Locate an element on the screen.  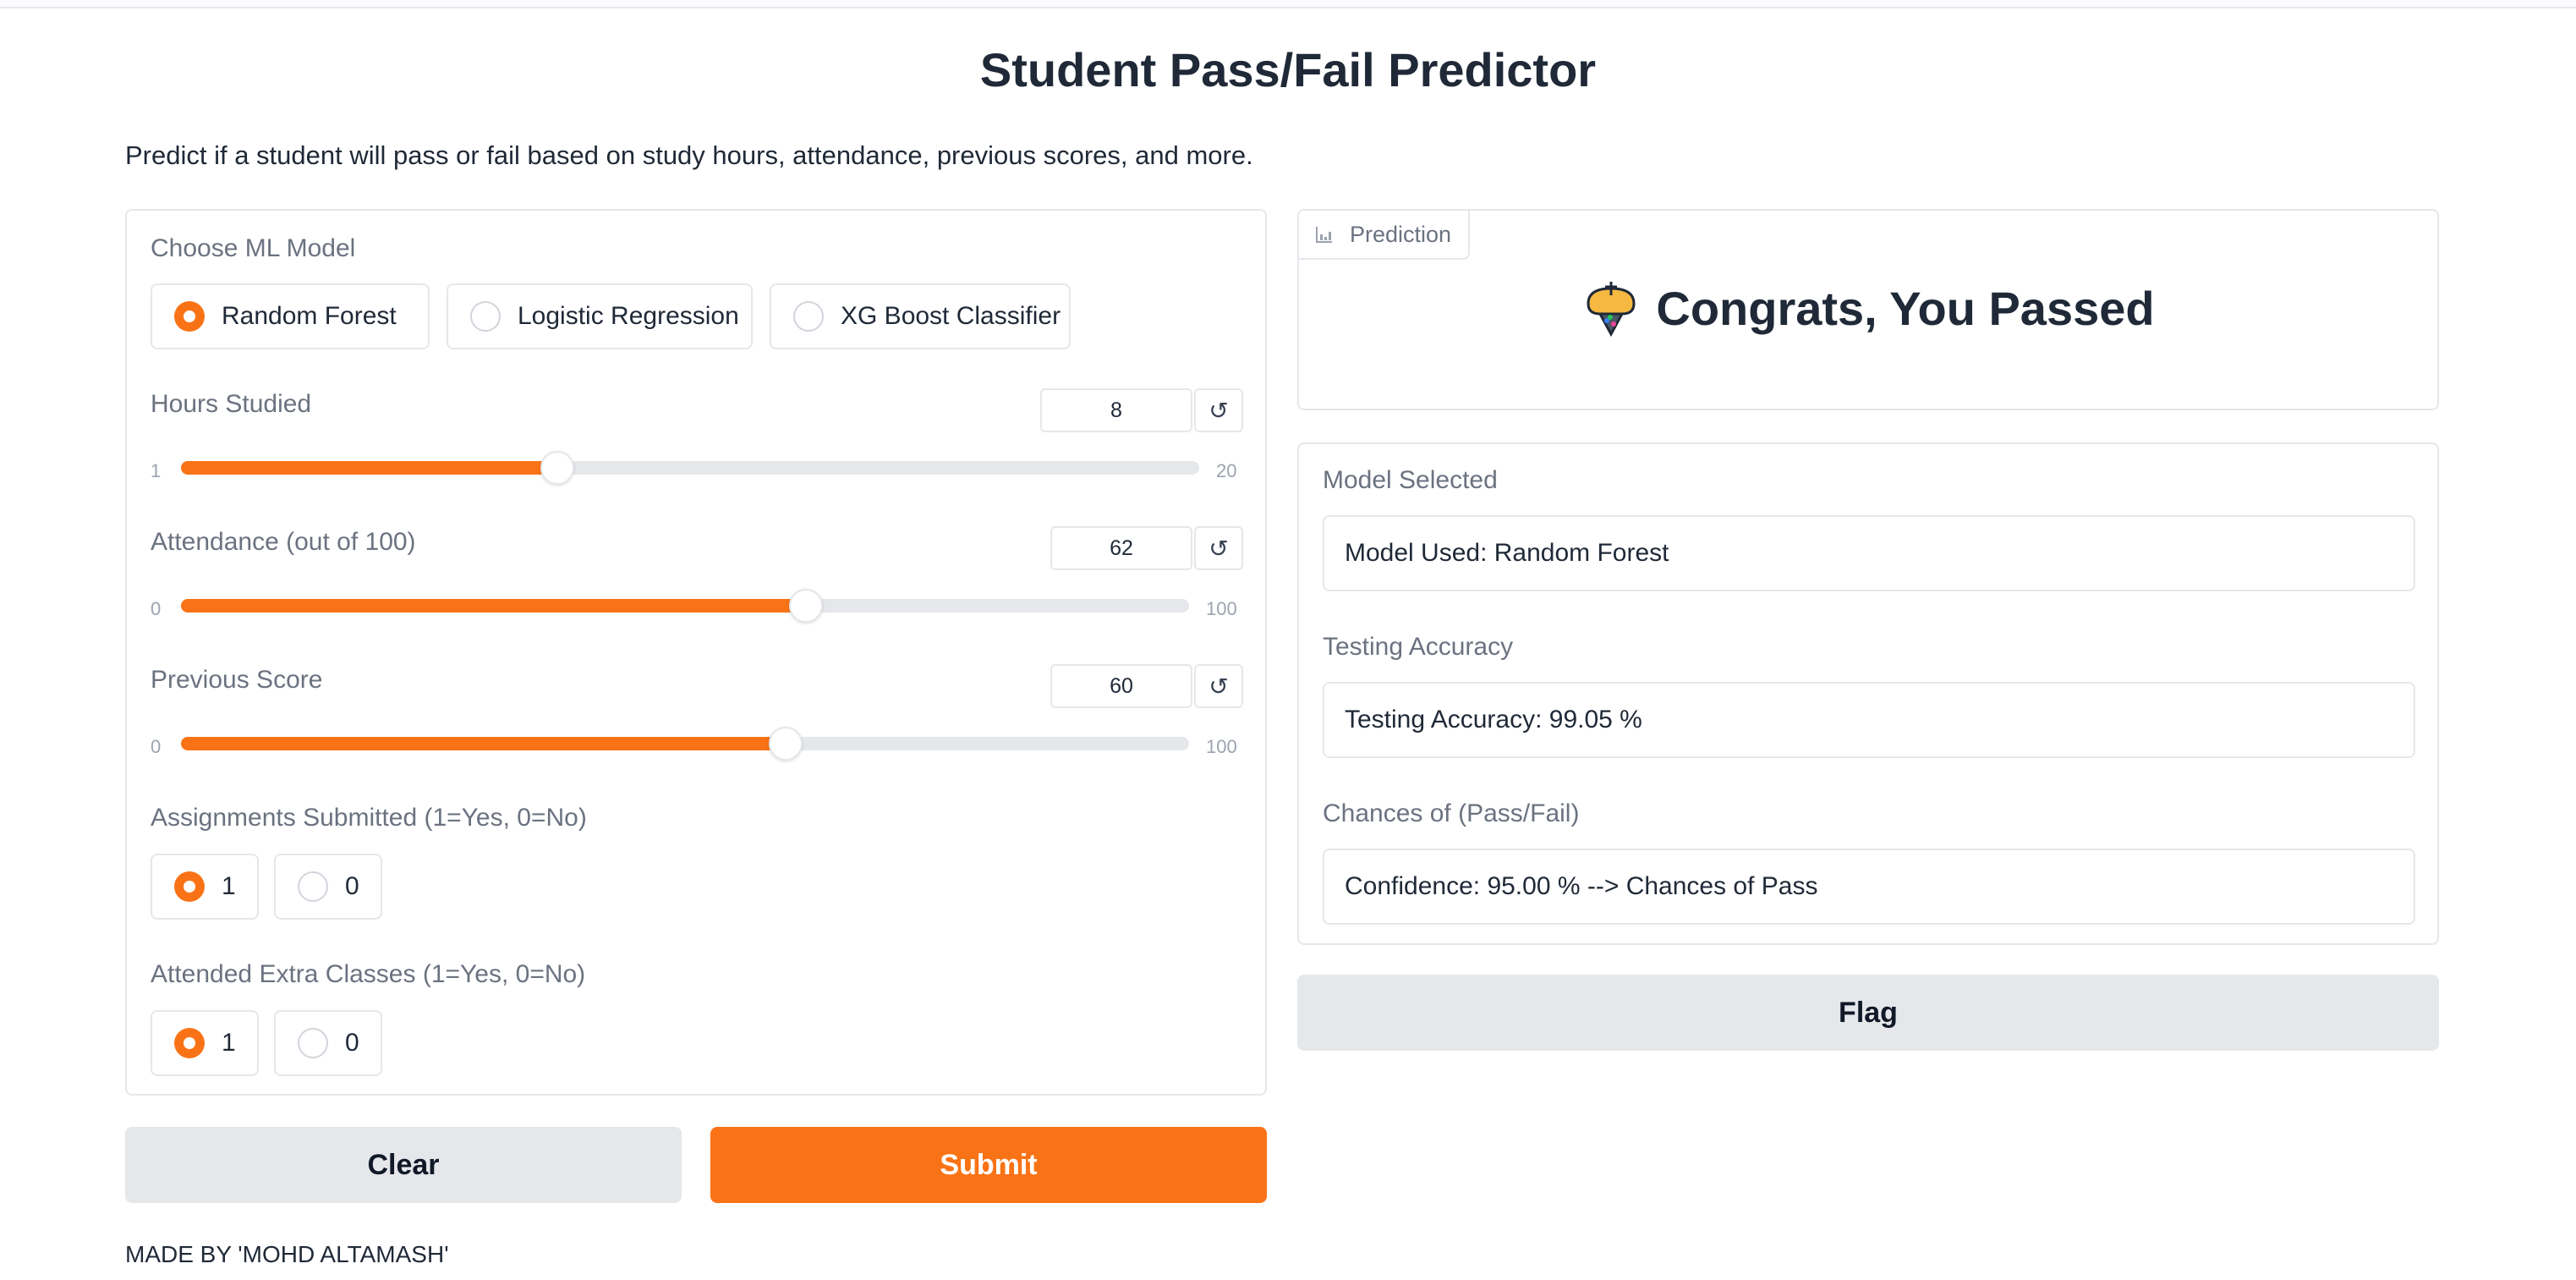
party-popper-icon is located at coordinates (1611, 310).